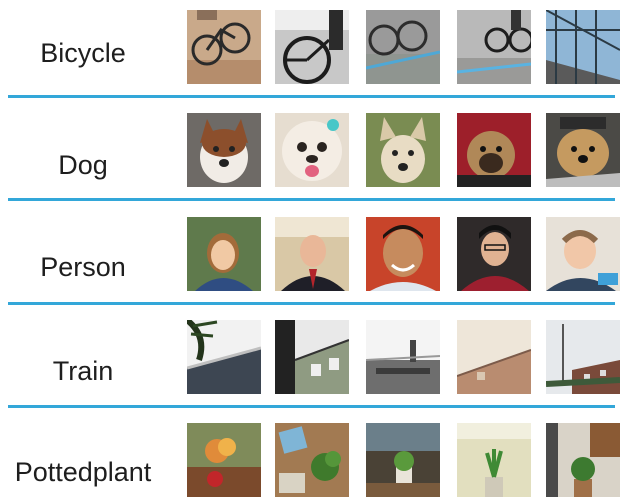 Image resolution: width=621 pixels, height=498 pixels. What do you see at coordinates (83, 472) in the screenshot?
I see `row-label-pottedplant: Pottedplant` at bounding box center [83, 472].